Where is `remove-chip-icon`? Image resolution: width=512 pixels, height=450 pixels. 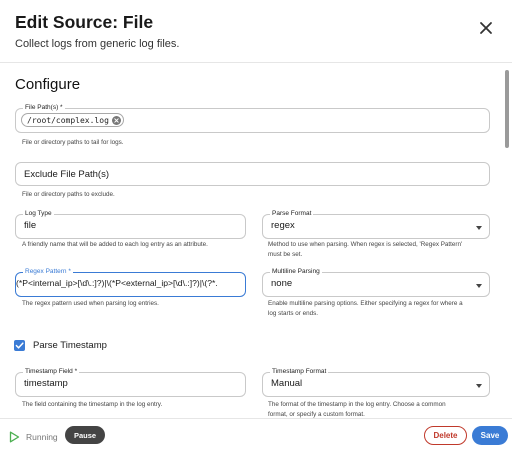
remove-chip-icon is located at coordinates (116, 120).